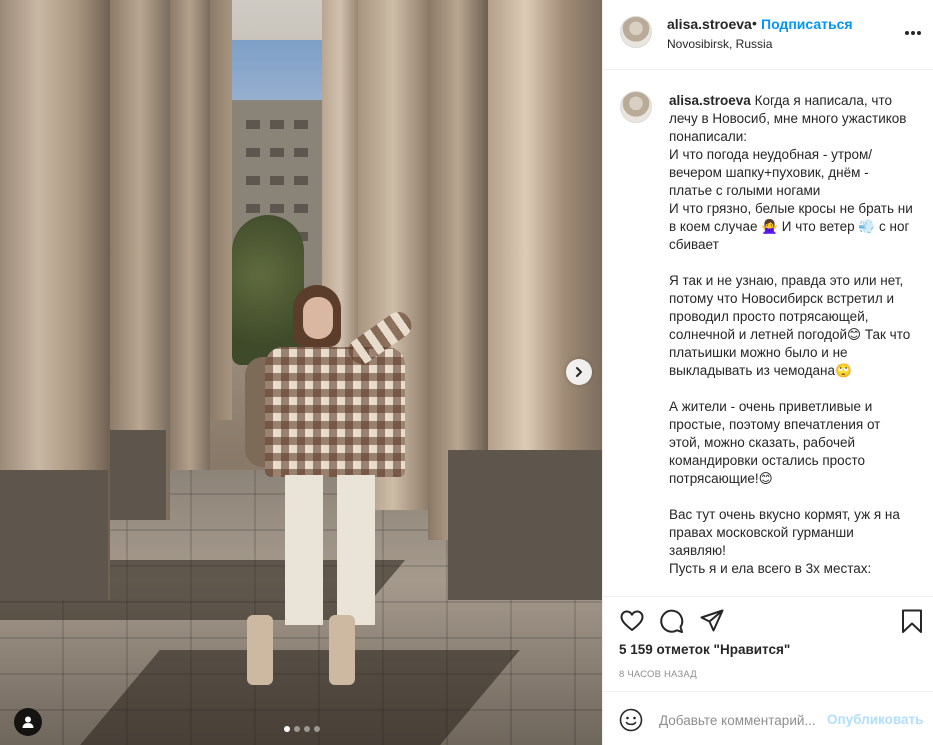 The height and width of the screenshot is (745, 933). I want to click on bookmark-icon, so click(912, 621).